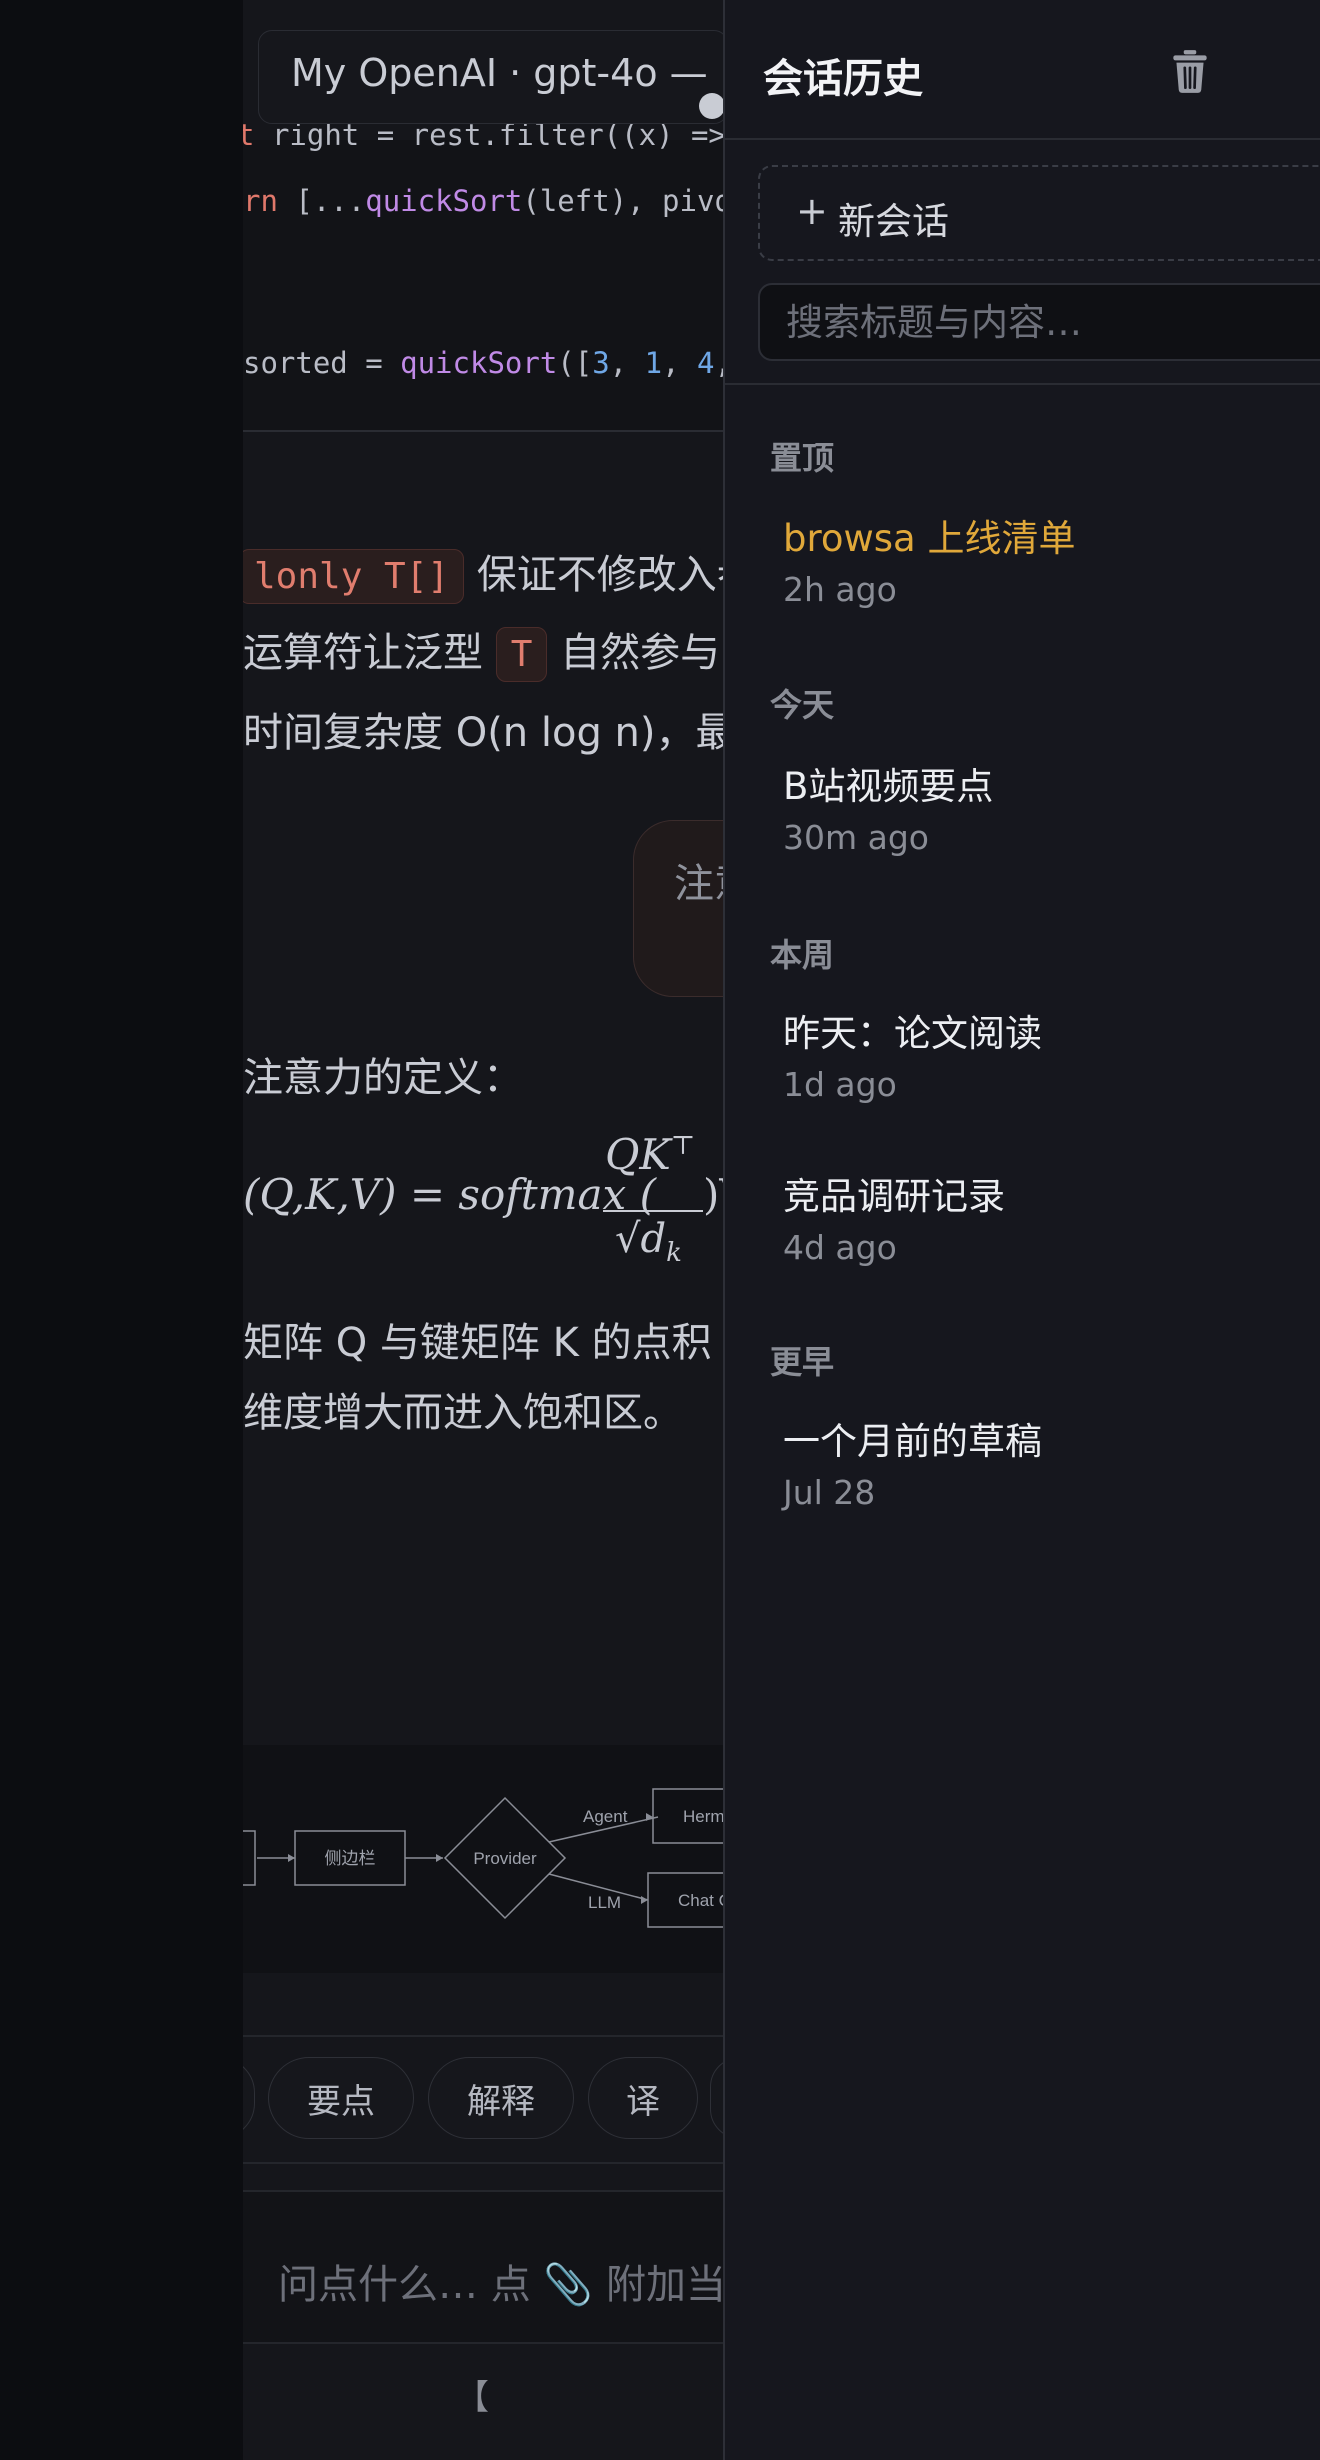  Describe the element at coordinates (1031, 1220) in the screenshot. I see `conversation-item: 竞品调研记录 4d ago` at that location.